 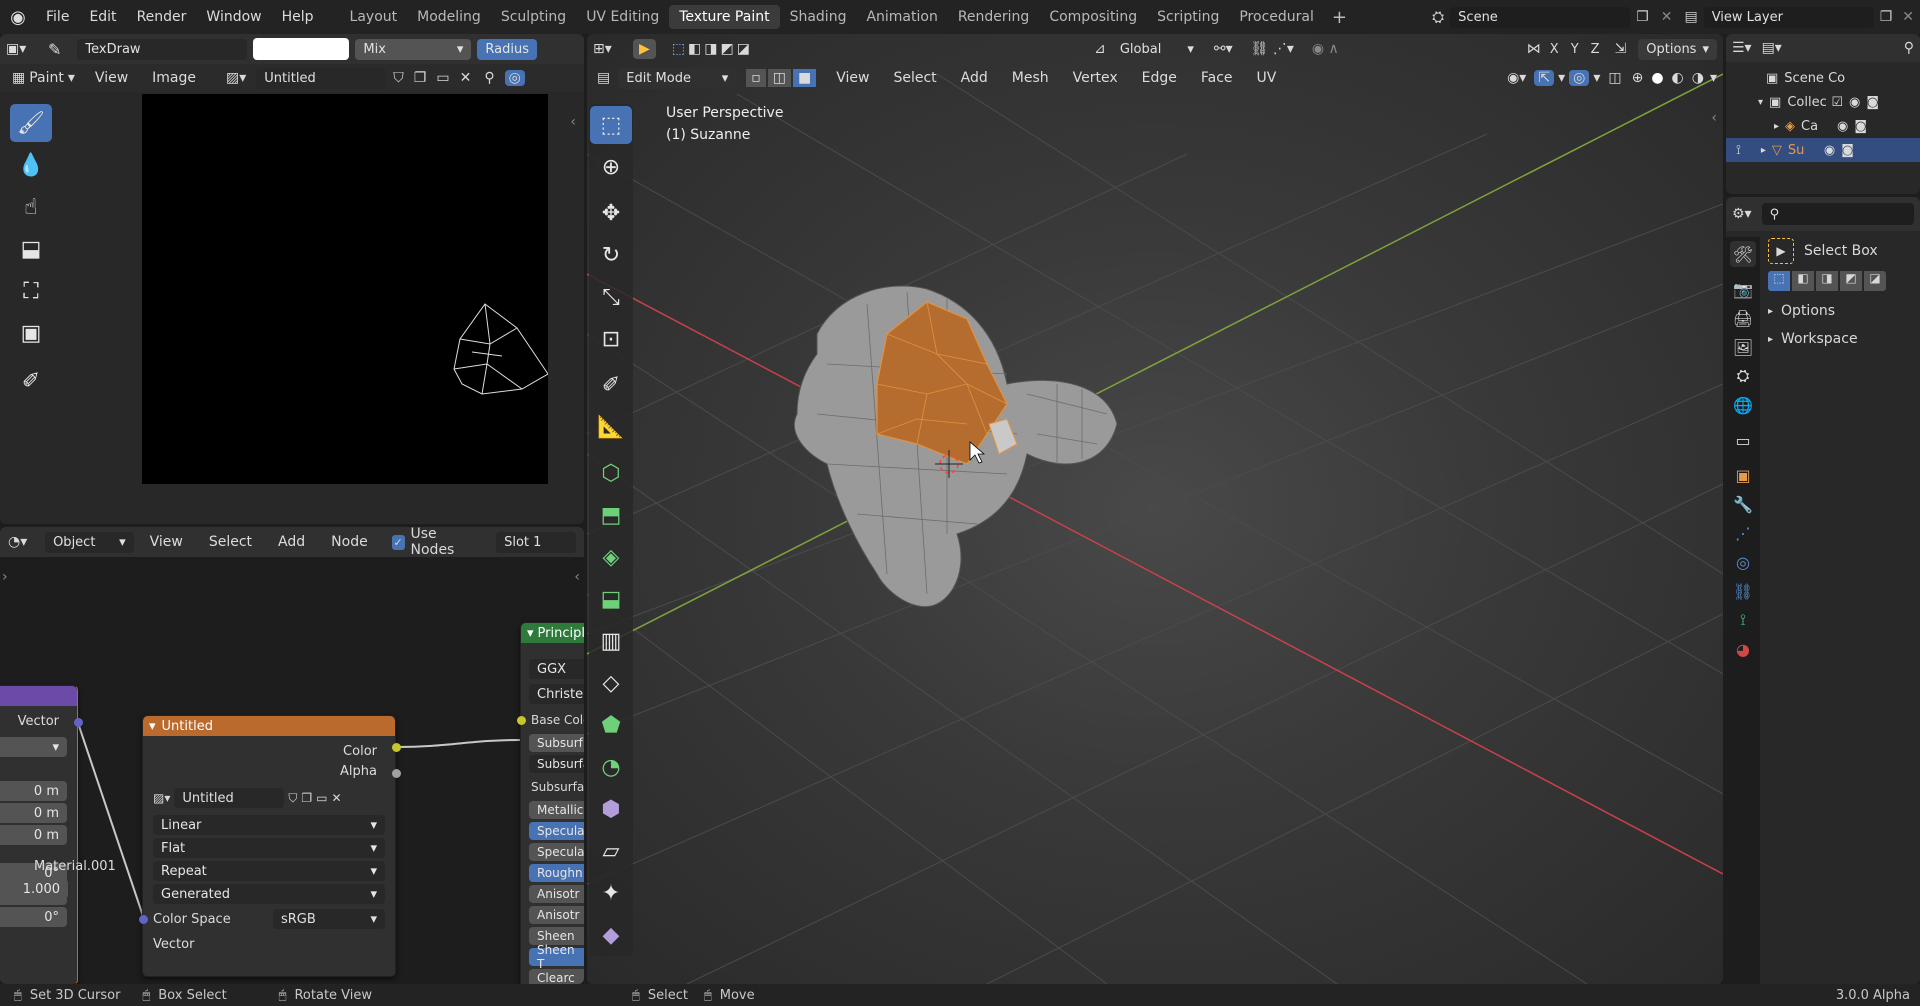 I want to click on extension-dropdown: Repeat ▾, so click(x=269, y=871).